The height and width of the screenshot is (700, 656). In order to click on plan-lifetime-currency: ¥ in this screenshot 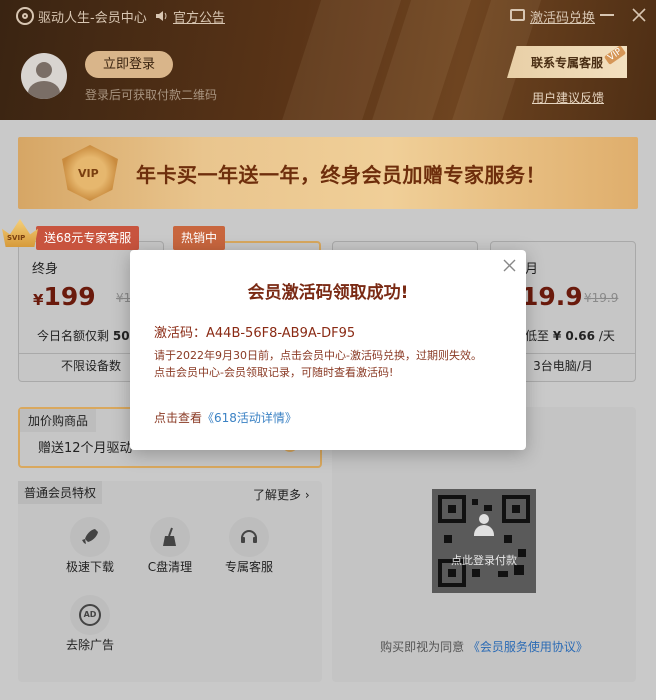, I will do `click(38, 300)`.